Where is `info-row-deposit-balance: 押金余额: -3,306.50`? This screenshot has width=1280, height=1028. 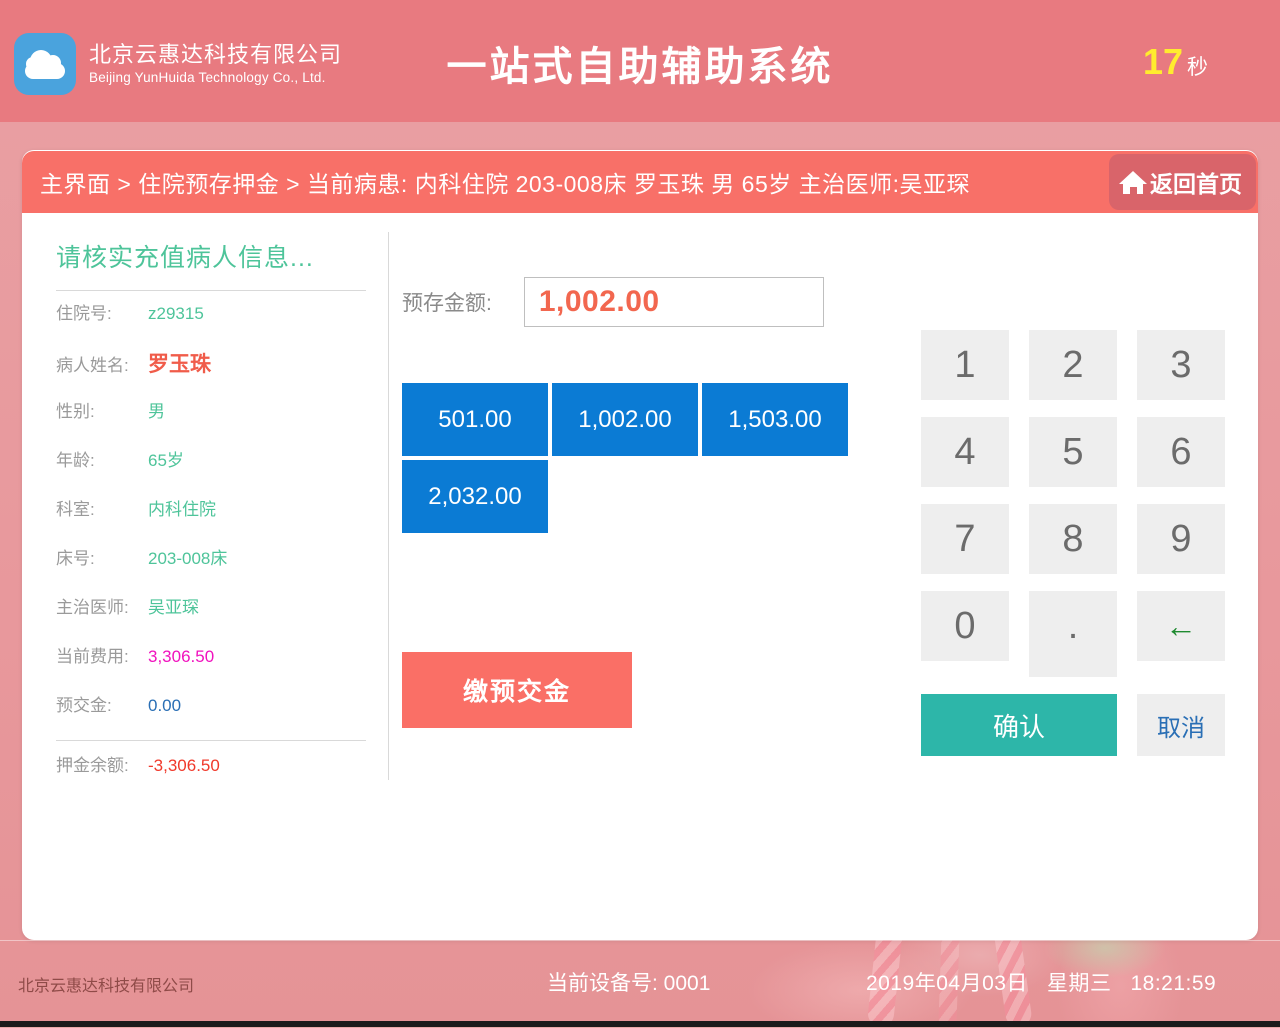
info-row-deposit-balance: 押金余额: -3,306.50 is located at coordinates (211, 770).